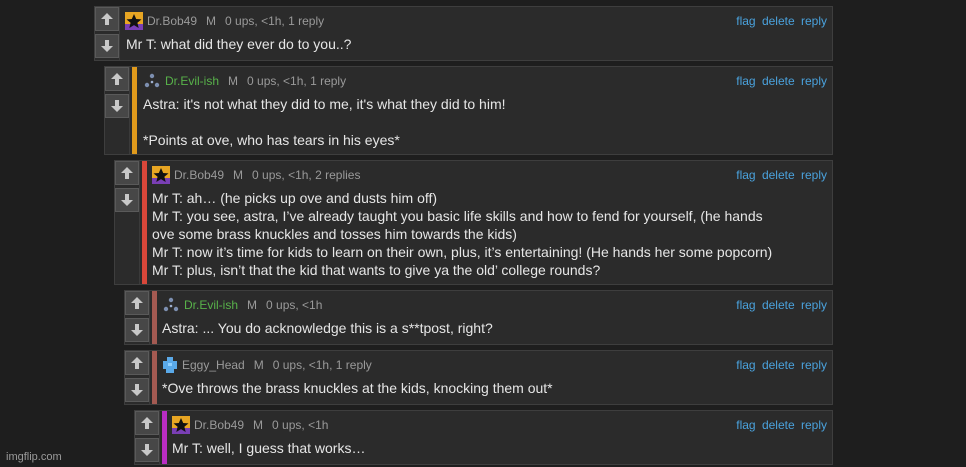 This screenshot has height=467, width=966. Describe the element at coordinates (213, 365) in the screenshot. I see `username: Eggy_Head` at that location.